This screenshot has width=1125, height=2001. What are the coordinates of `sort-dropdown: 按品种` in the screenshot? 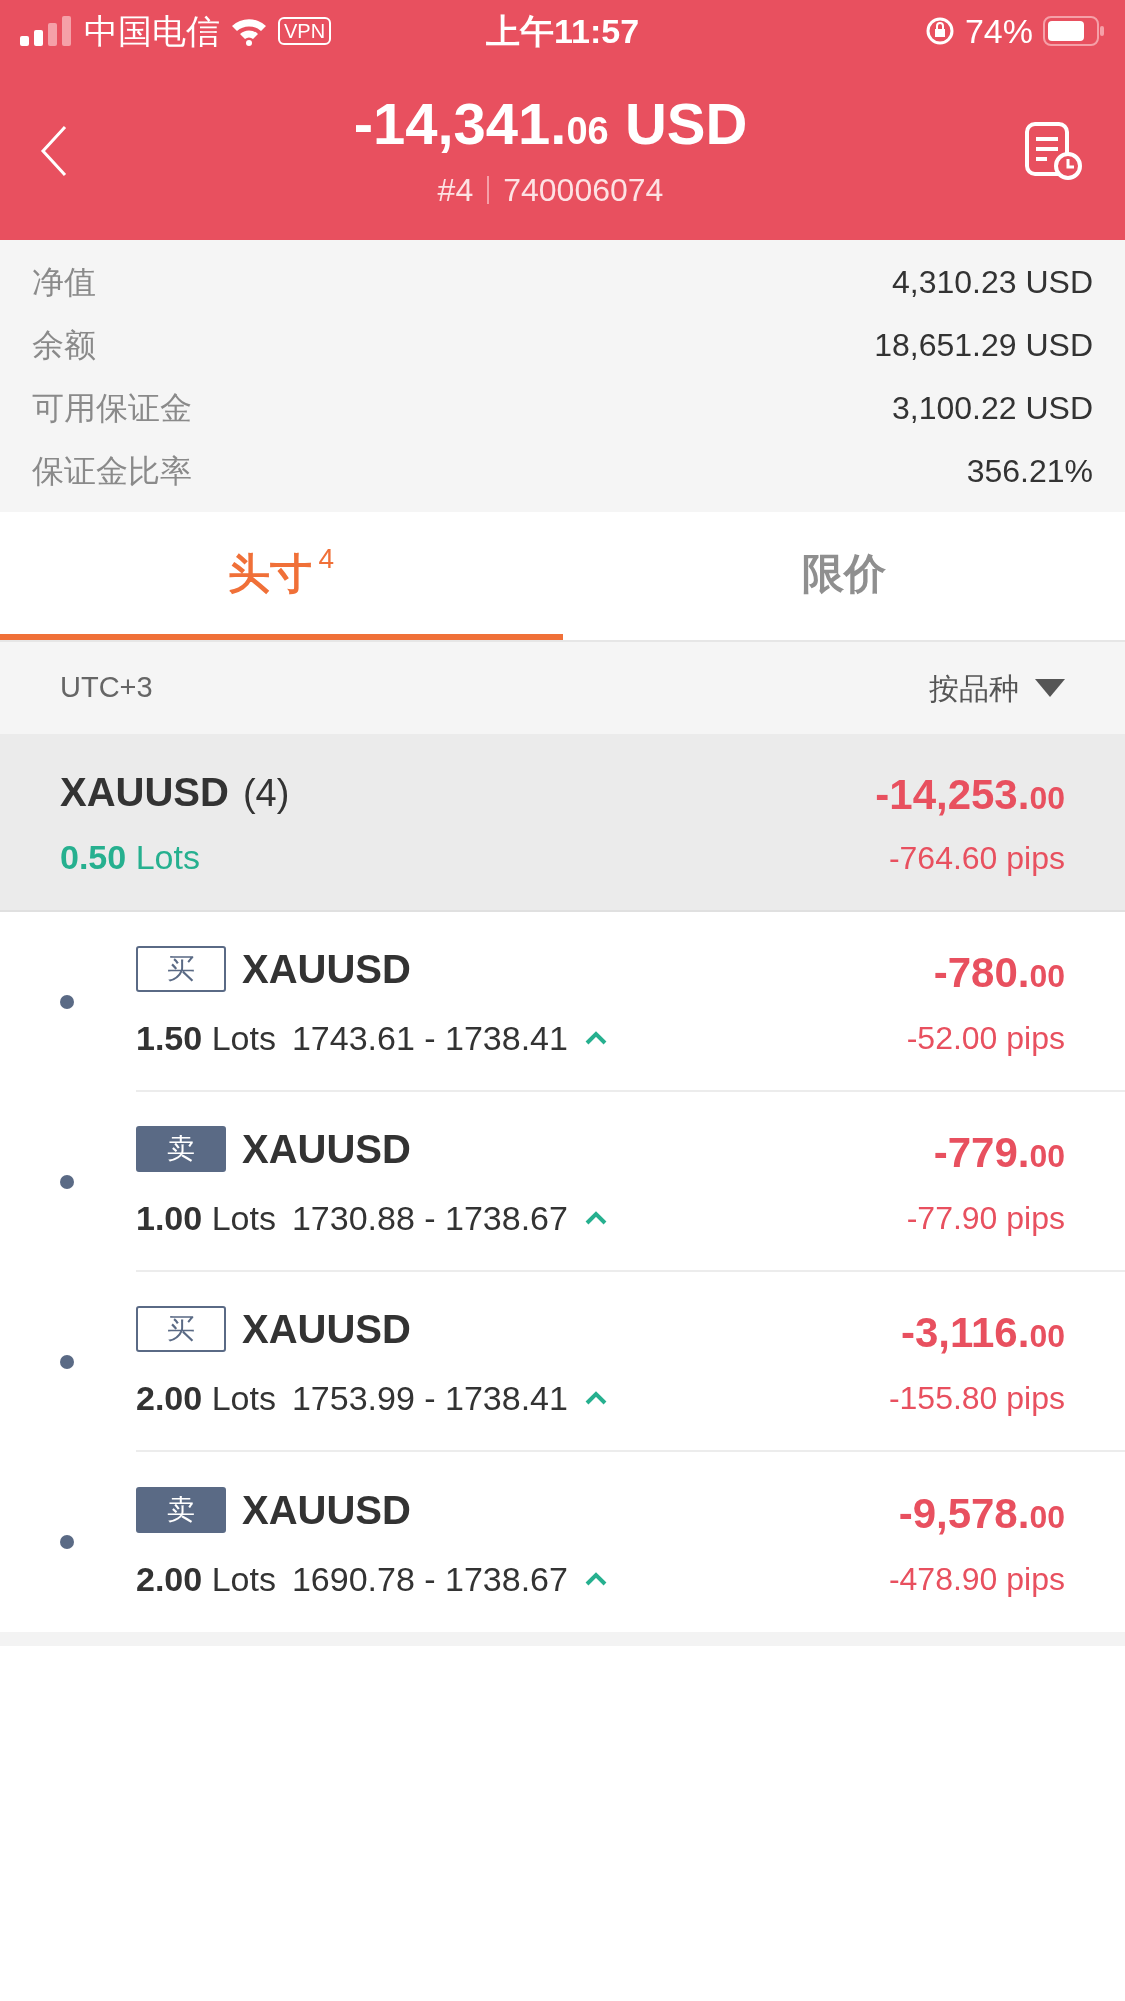 It's located at (997, 688).